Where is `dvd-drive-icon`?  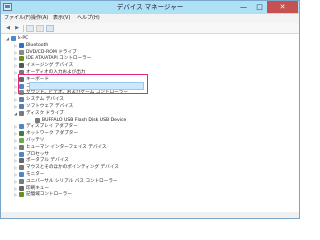
dvd-drive-icon is located at coordinates (21, 52).